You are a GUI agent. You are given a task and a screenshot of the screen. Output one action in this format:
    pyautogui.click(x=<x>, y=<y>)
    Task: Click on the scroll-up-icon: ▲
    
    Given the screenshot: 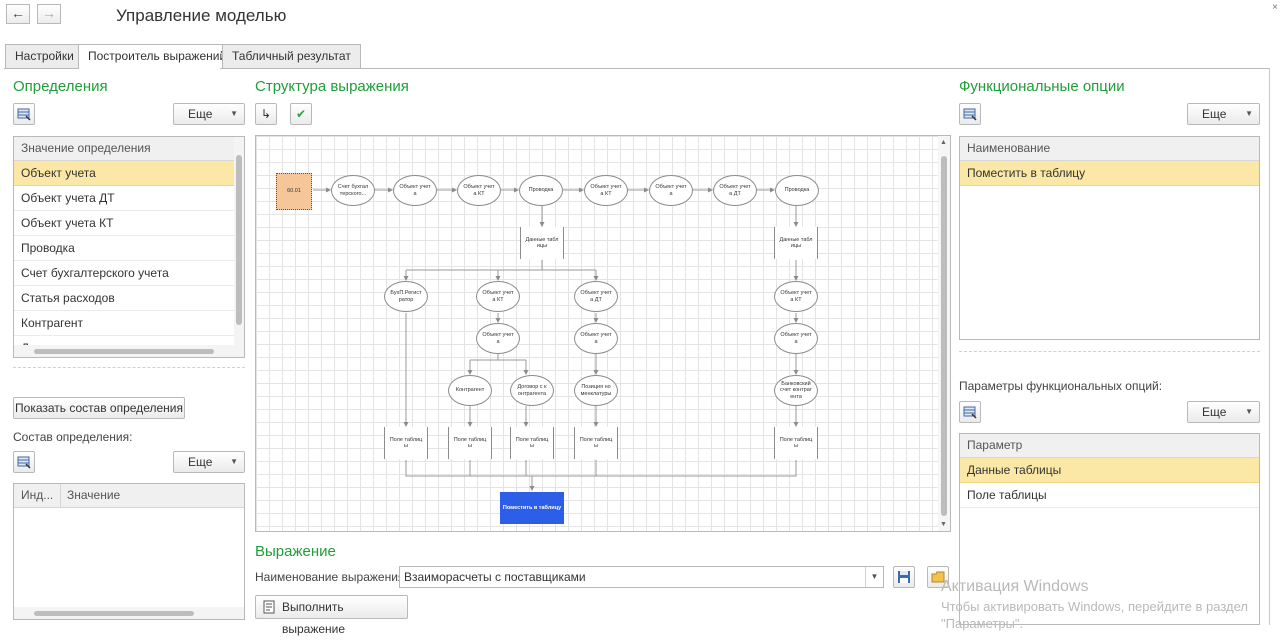 What is the action you would take?
    pyautogui.click(x=943, y=142)
    